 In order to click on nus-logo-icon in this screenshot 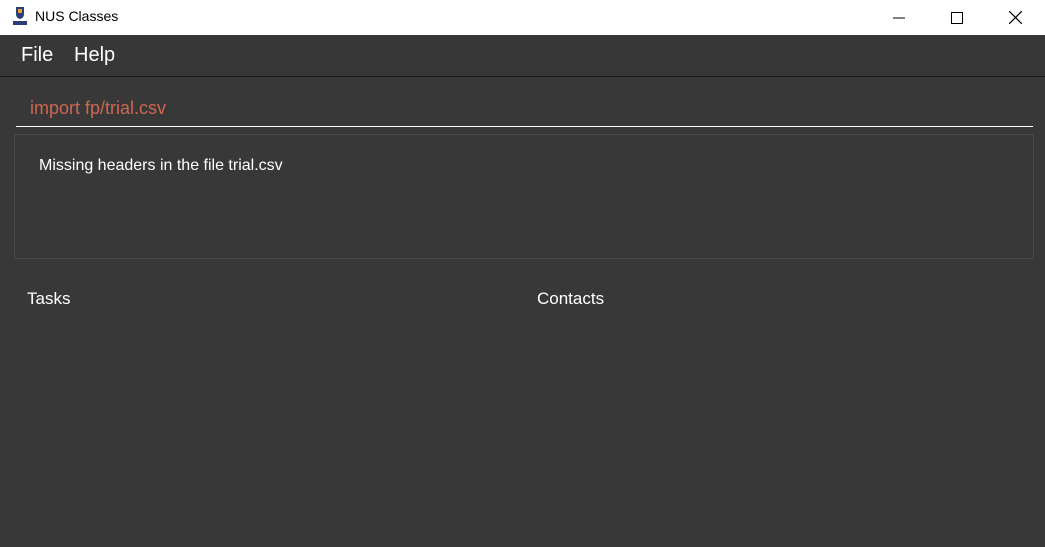, I will do `click(20, 16)`.